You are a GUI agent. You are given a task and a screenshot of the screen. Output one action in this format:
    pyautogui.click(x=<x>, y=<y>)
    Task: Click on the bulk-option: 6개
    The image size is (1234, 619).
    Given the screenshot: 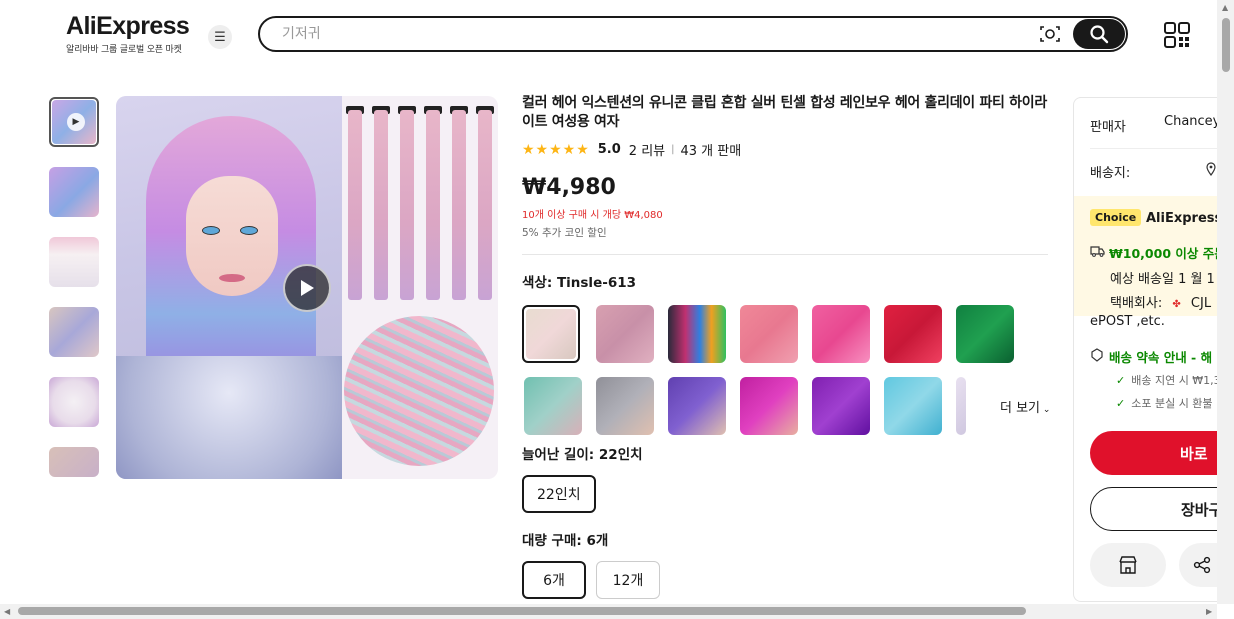 What is the action you would take?
    pyautogui.click(x=554, y=580)
    